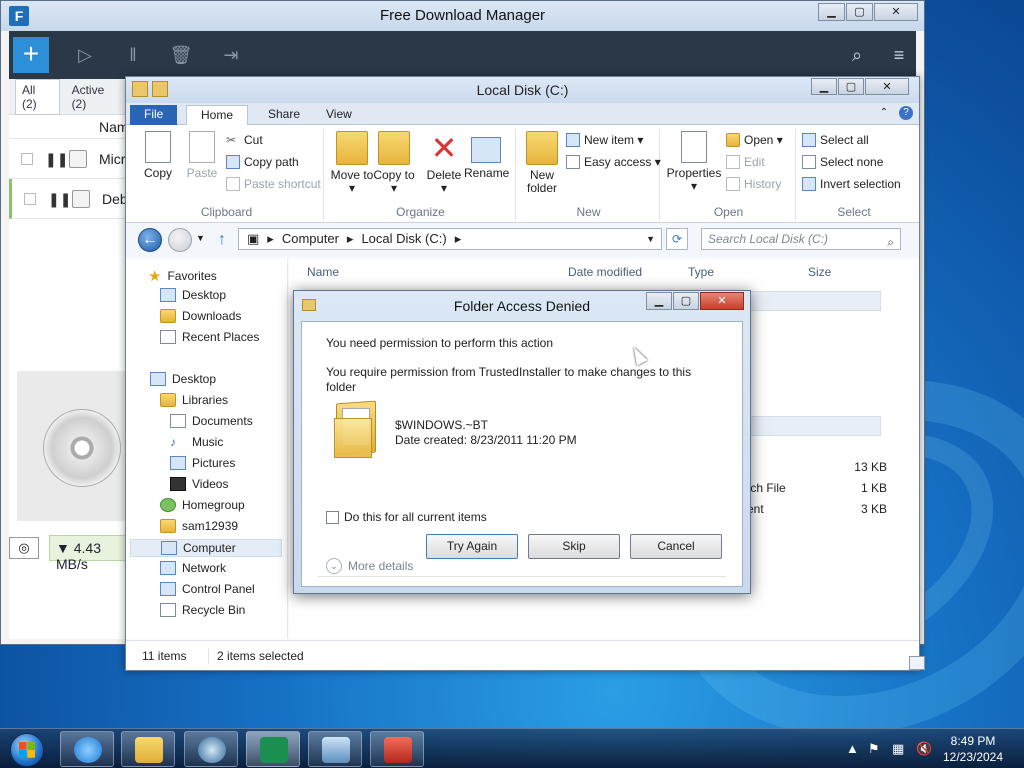 Image resolution: width=1024 pixels, height=768 pixels. What do you see at coordinates (450, 239) in the screenshot?
I see `address-bar: ▣ ▸ Computer ▸ Local Disk (C:) ▸ ▼` at bounding box center [450, 239].